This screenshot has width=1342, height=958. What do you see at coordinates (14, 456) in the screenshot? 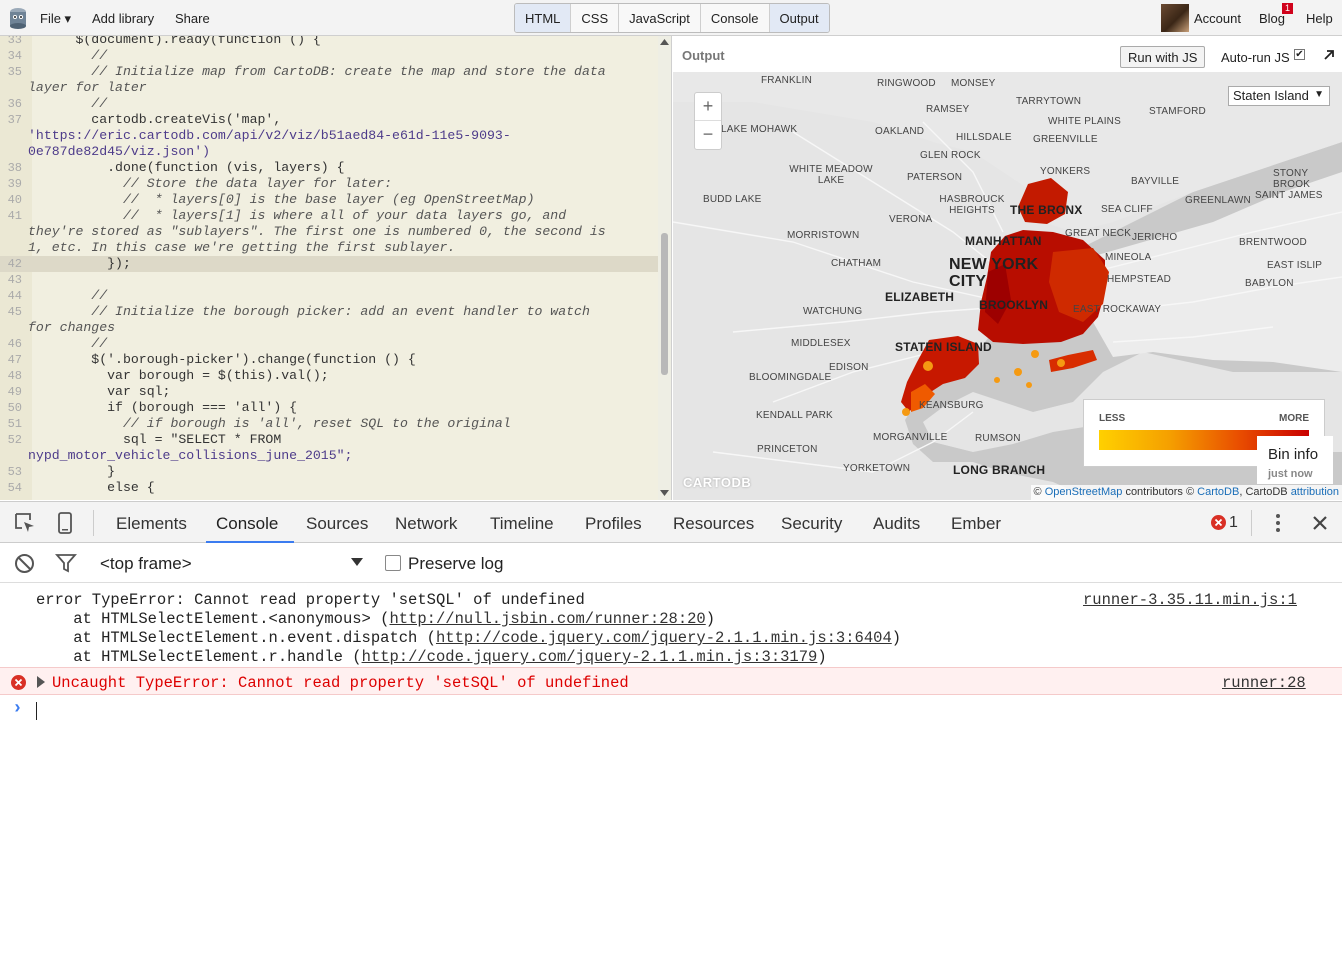
I see `line-number` at bounding box center [14, 456].